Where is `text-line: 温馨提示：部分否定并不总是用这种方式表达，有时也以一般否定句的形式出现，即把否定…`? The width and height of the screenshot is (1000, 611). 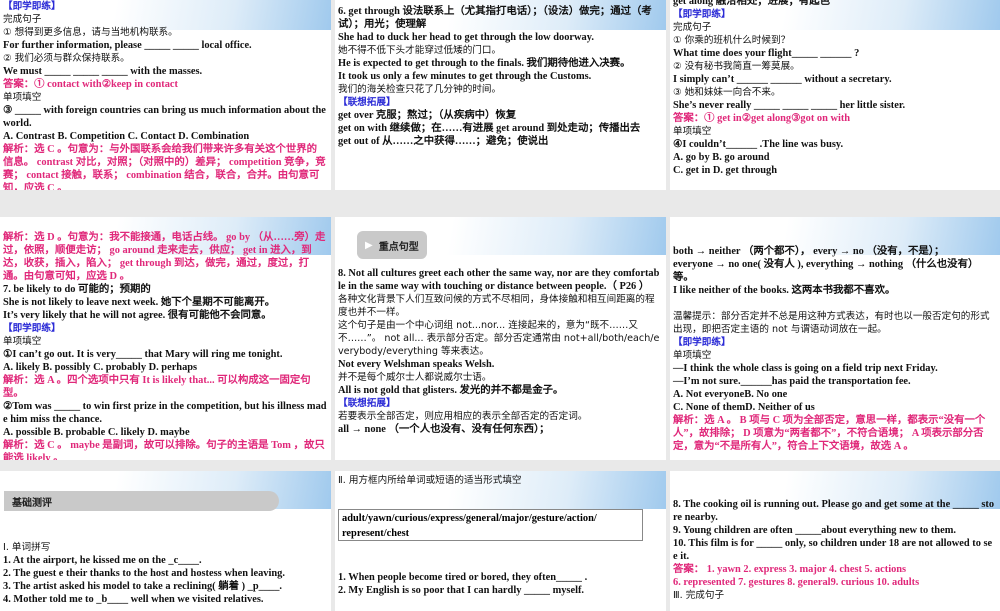
text-line: 温馨提示：部分否定并不总是用这种方式表达，有时也以一般否定句的形式出现，即把否定… is located at coordinates (831, 323).